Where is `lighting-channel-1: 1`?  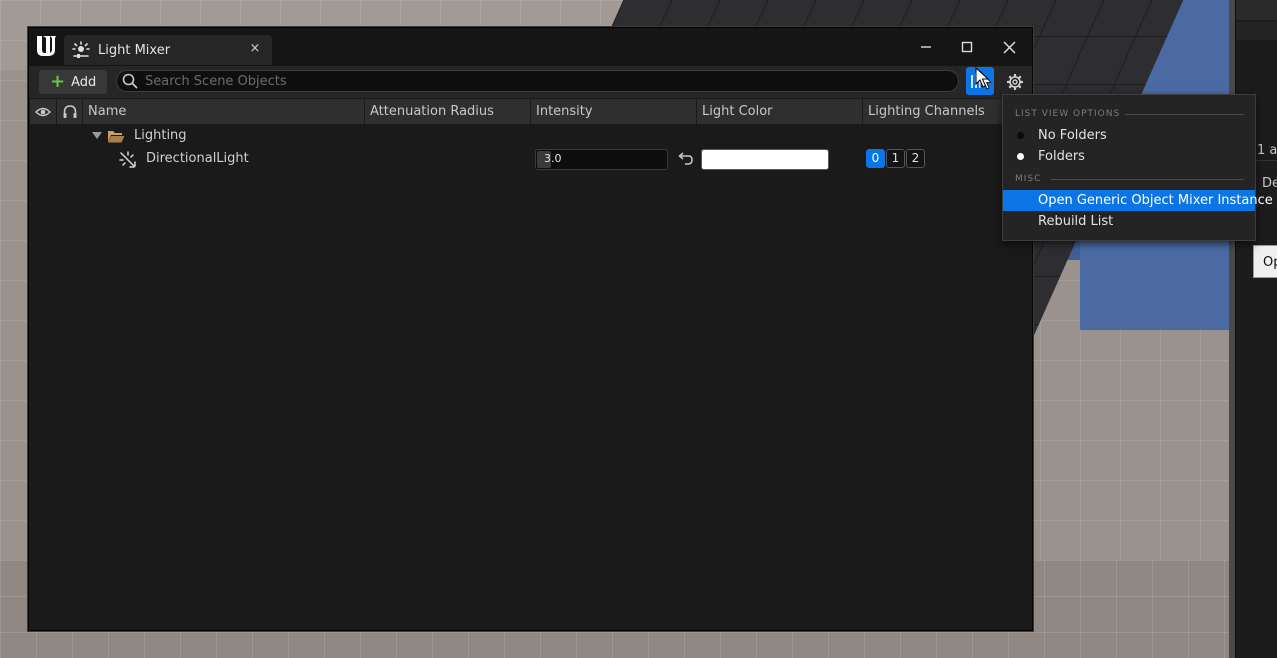
lighting-channel-1: 1 is located at coordinates (895, 158).